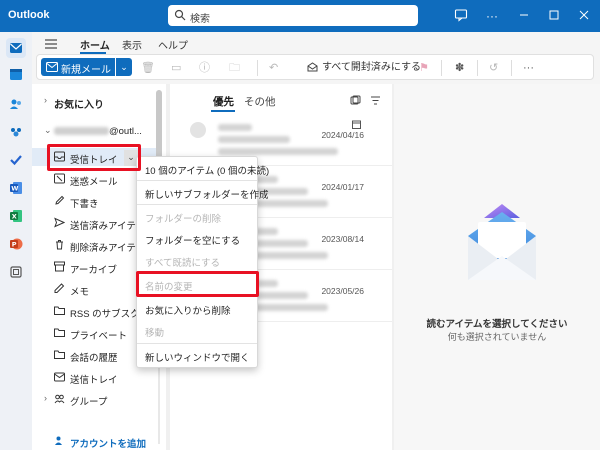 This screenshot has width=600, height=450. What do you see at coordinates (94, 157) in the screenshot?
I see `inbox-highlight` at bounding box center [94, 157].